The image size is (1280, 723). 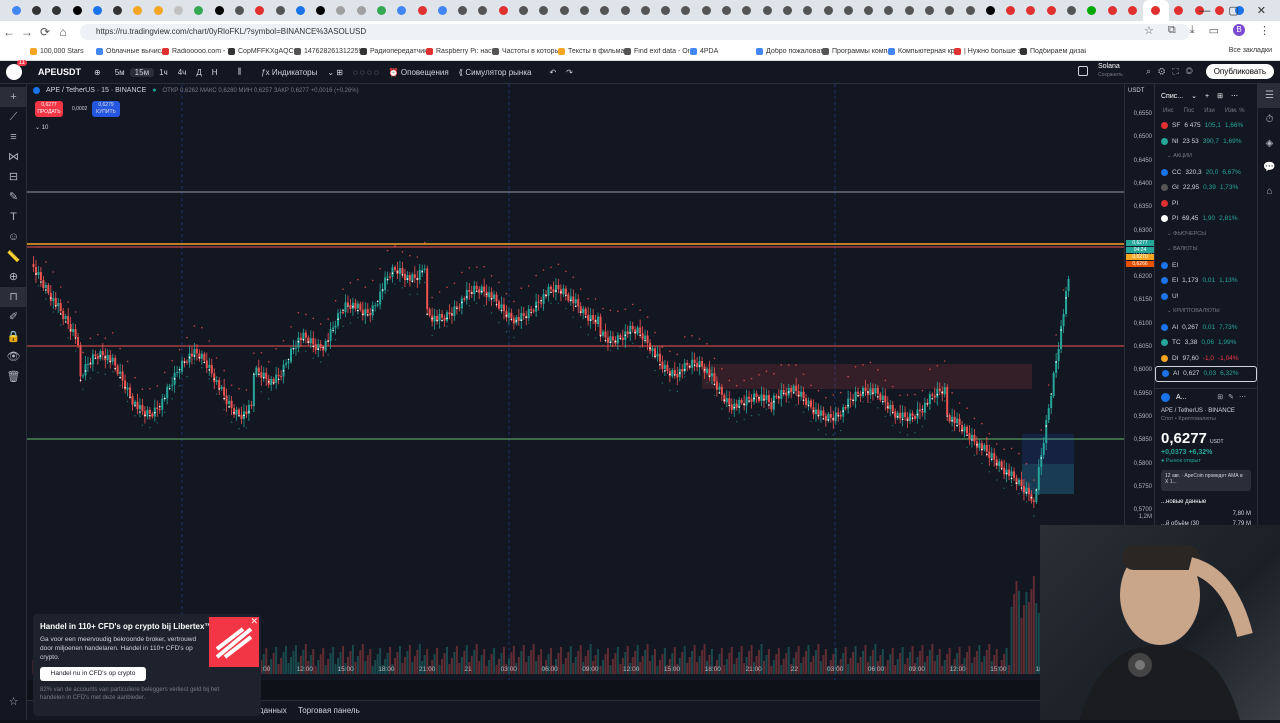 What do you see at coordinates (495, 72) in the screenshot?
I see `replay-button: ⟪ Симулятор рынка` at bounding box center [495, 72].